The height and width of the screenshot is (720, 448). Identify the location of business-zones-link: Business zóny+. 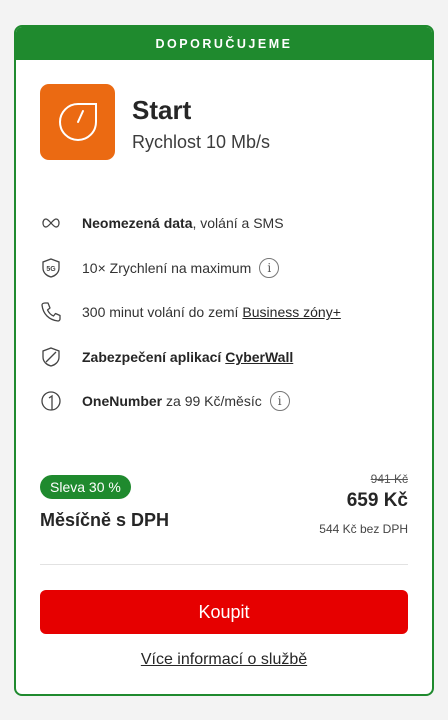
(291, 312).